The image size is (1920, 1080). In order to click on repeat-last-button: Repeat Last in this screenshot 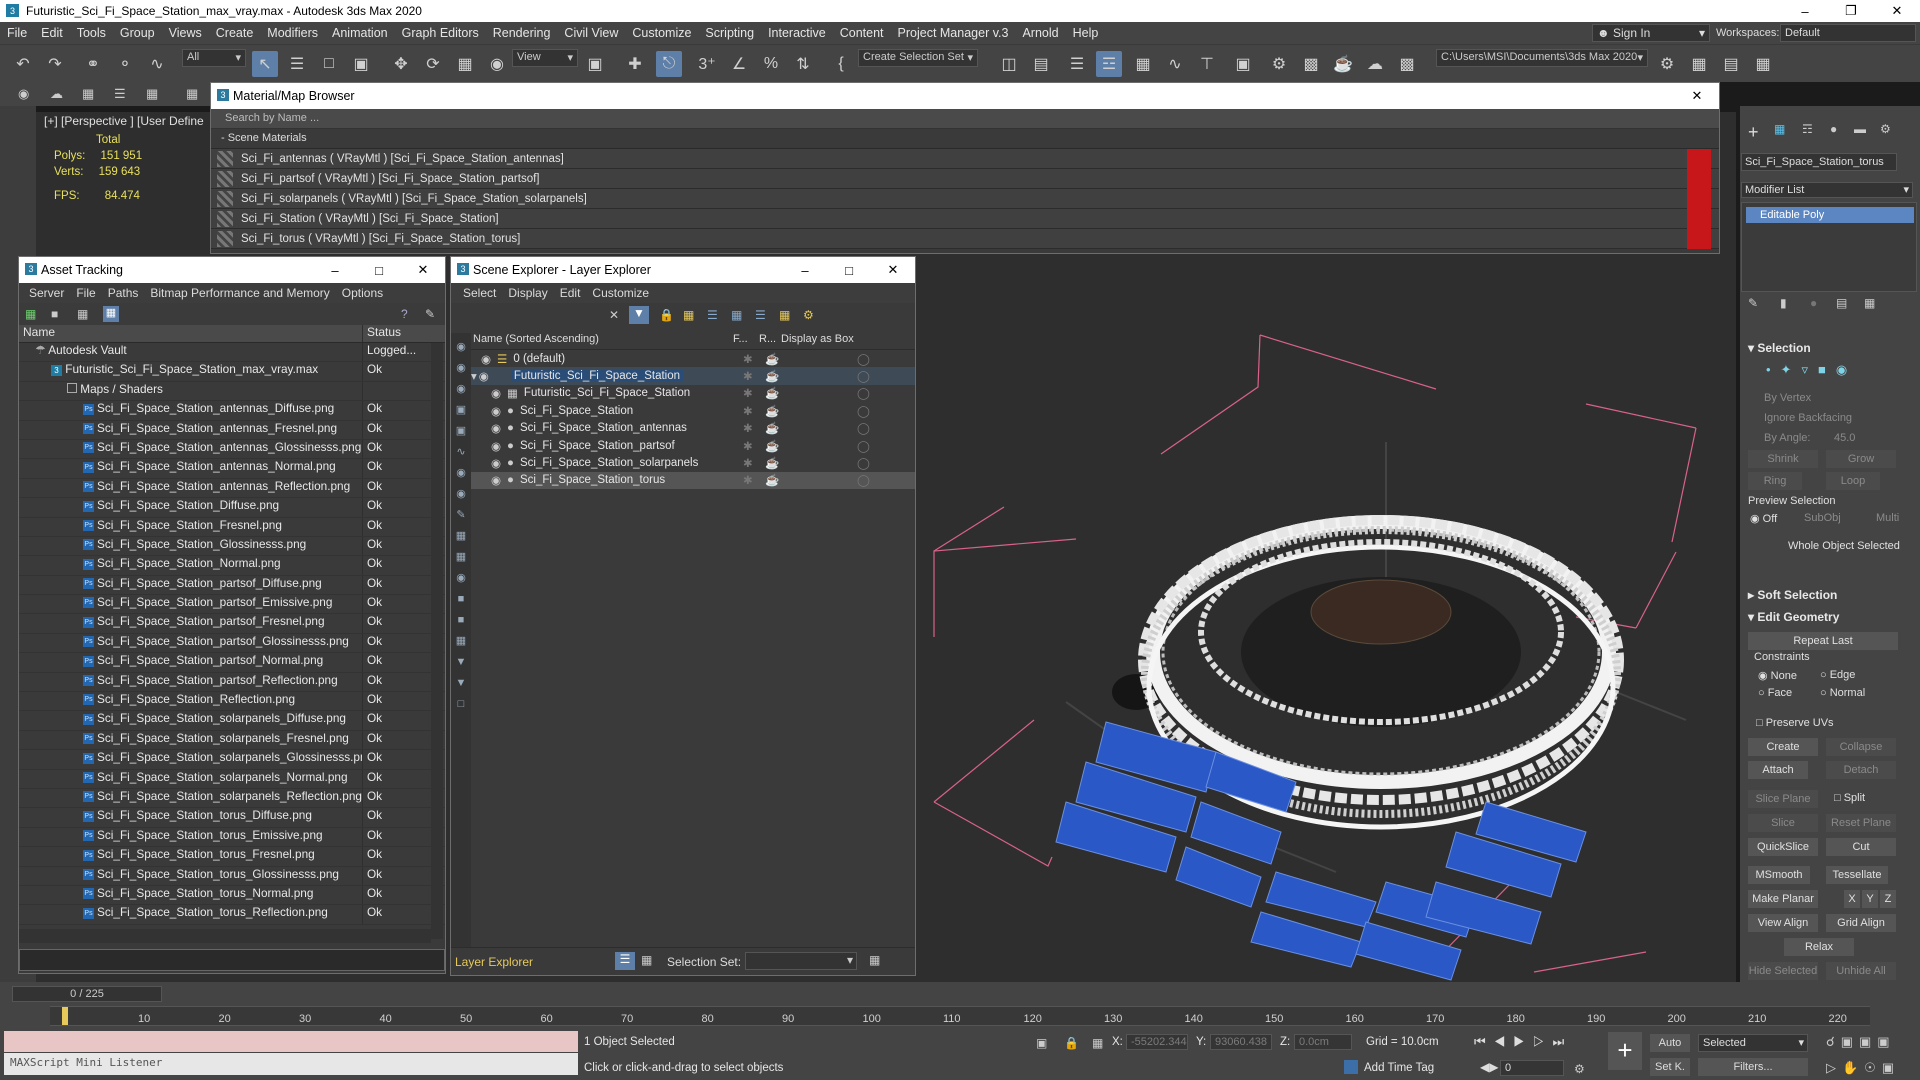, I will do `click(1823, 641)`.